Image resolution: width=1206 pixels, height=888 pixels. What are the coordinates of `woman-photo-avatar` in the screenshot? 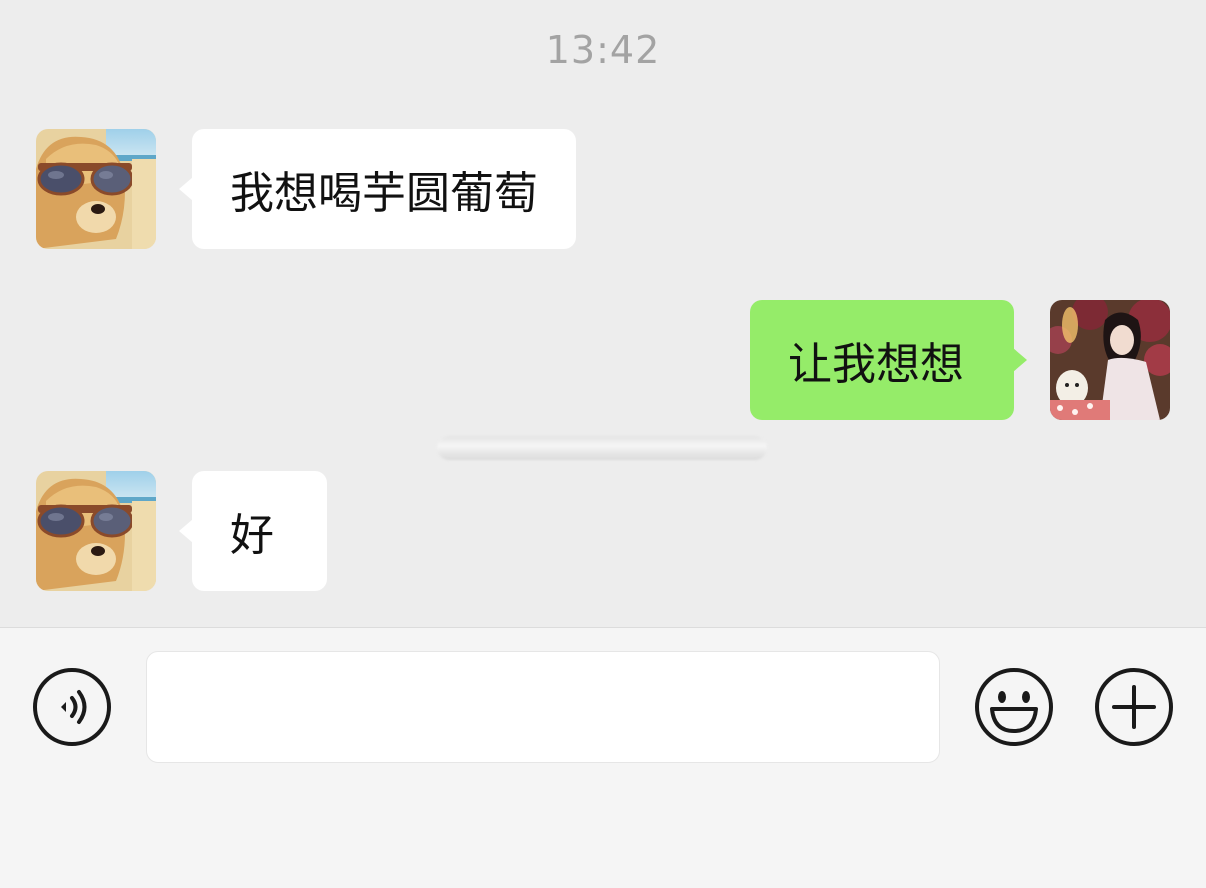 It's located at (1110, 360).